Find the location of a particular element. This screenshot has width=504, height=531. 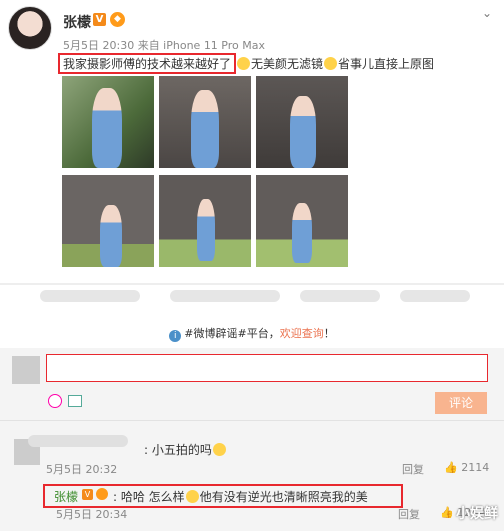

notice-prefix: #微博辟谣#平台， is located at coordinates (232, 333).